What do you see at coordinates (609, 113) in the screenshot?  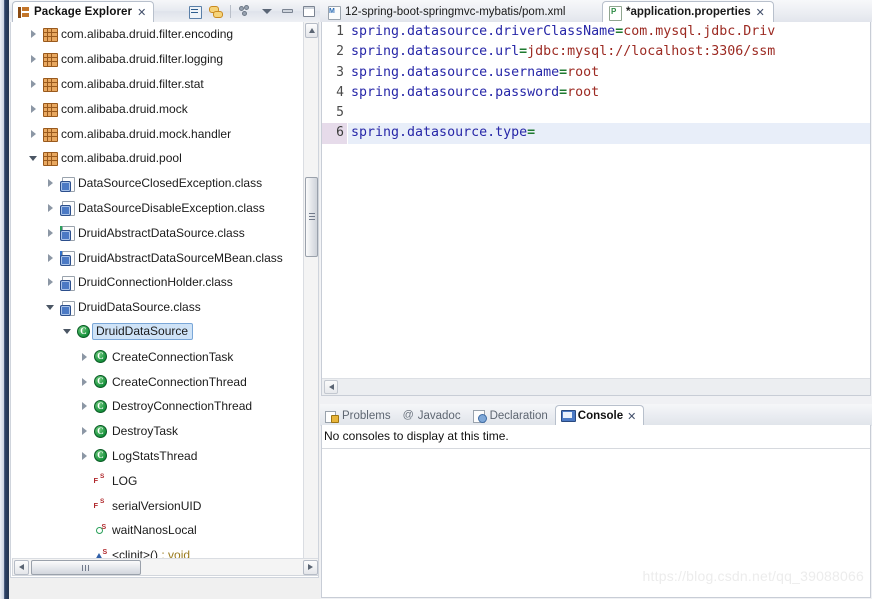 I see `code-line` at bounding box center [609, 113].